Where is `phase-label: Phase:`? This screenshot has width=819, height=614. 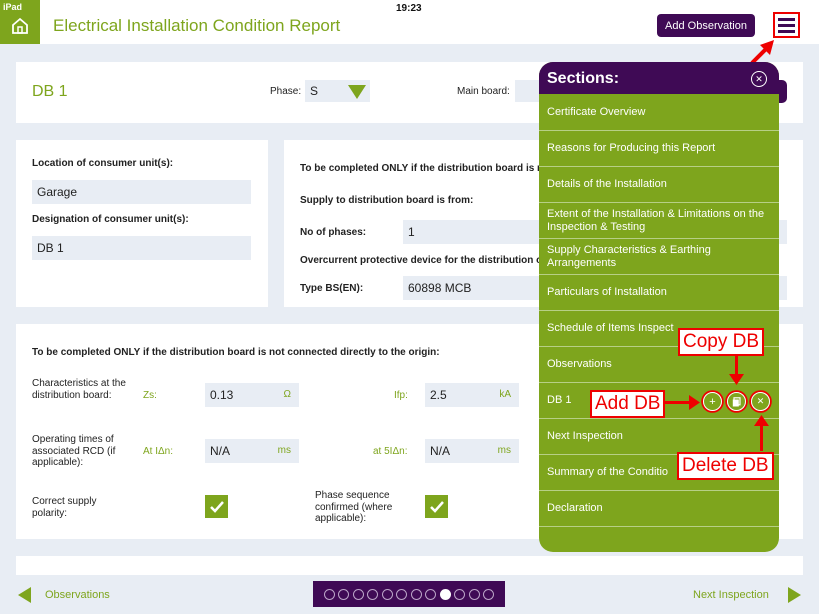 phase-label: Phase: is located at coordinates (286, 91).